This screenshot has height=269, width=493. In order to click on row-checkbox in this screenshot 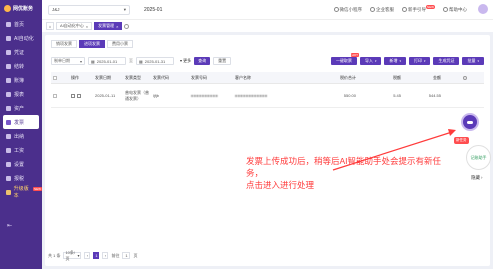, I will do `click(55, 95)`.